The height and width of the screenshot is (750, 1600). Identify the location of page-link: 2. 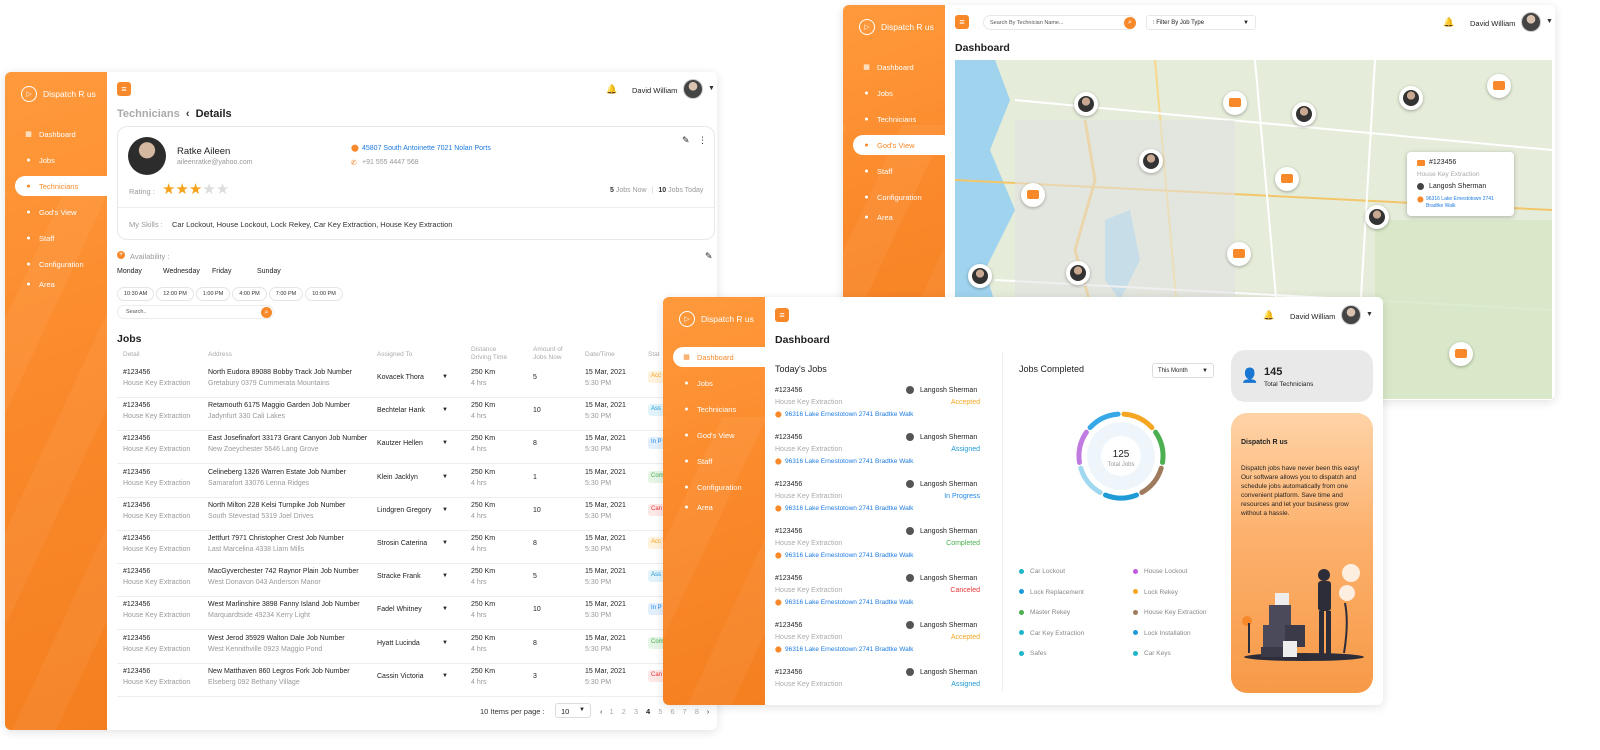
(624, 711).